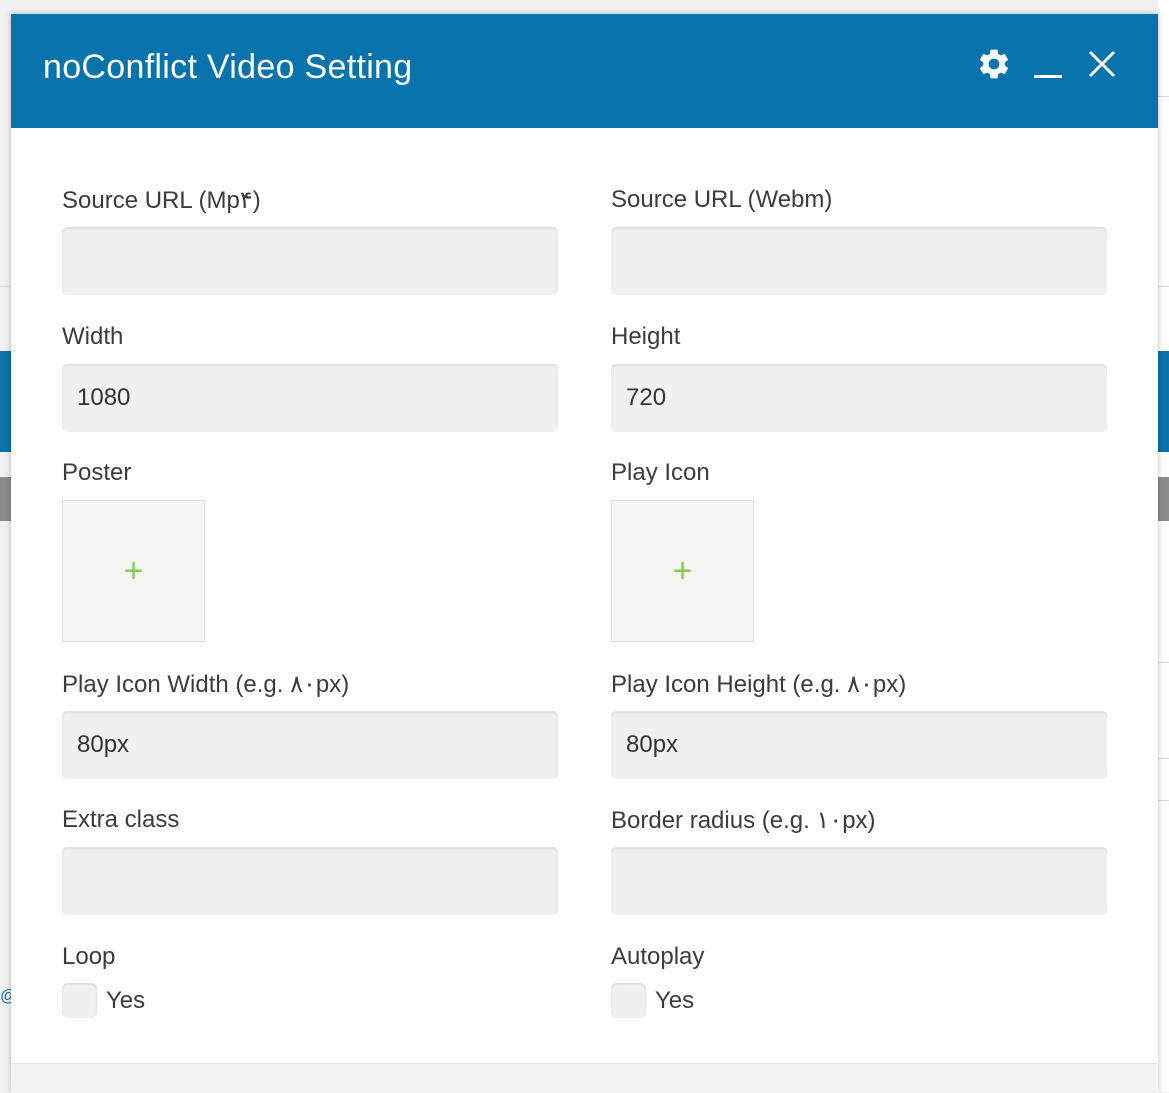  I want to click on poster-field: Poster, so click(310, 473).